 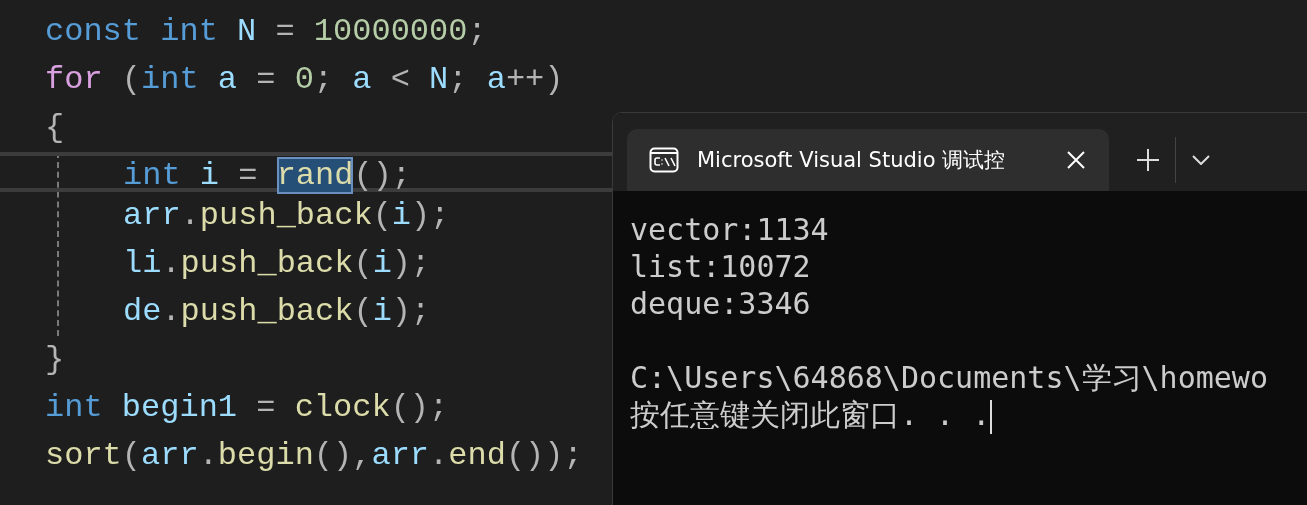 I want to click on text-cursor, so click(x=991, y=416).